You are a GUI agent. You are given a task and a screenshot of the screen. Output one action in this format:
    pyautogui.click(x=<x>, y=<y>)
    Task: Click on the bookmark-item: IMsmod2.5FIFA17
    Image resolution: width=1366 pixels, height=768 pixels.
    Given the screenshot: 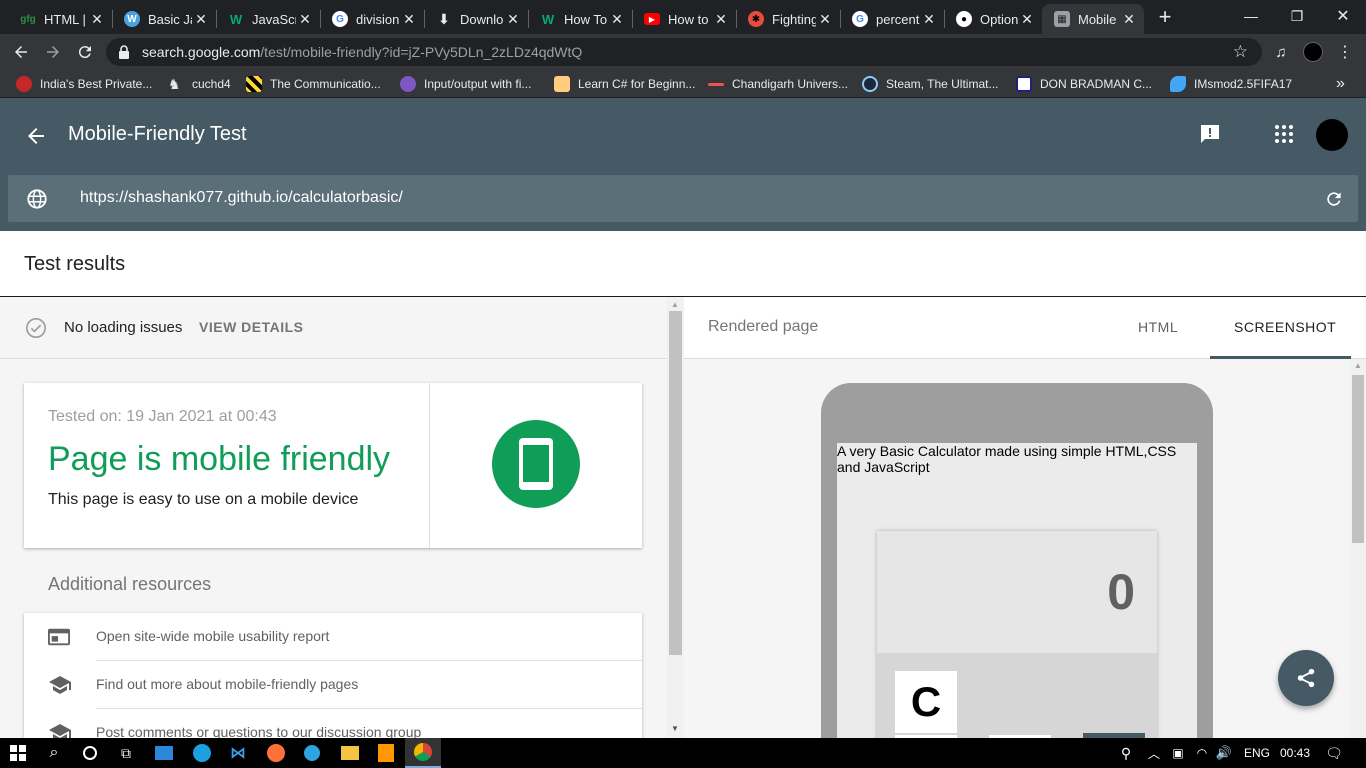 What is the action you would take?
    pyautogui.click(x=1231, y=84)
    